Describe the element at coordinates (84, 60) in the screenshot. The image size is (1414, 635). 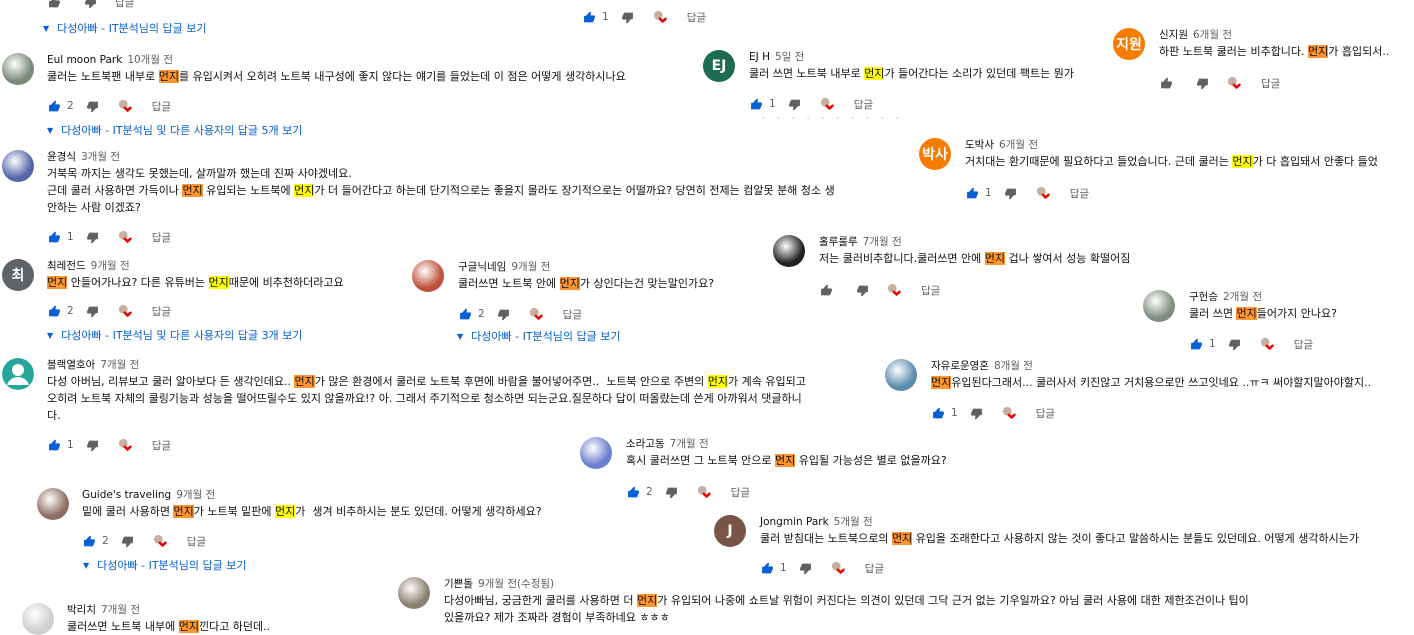
I see `comment-author: Eul moon Park` at that location.